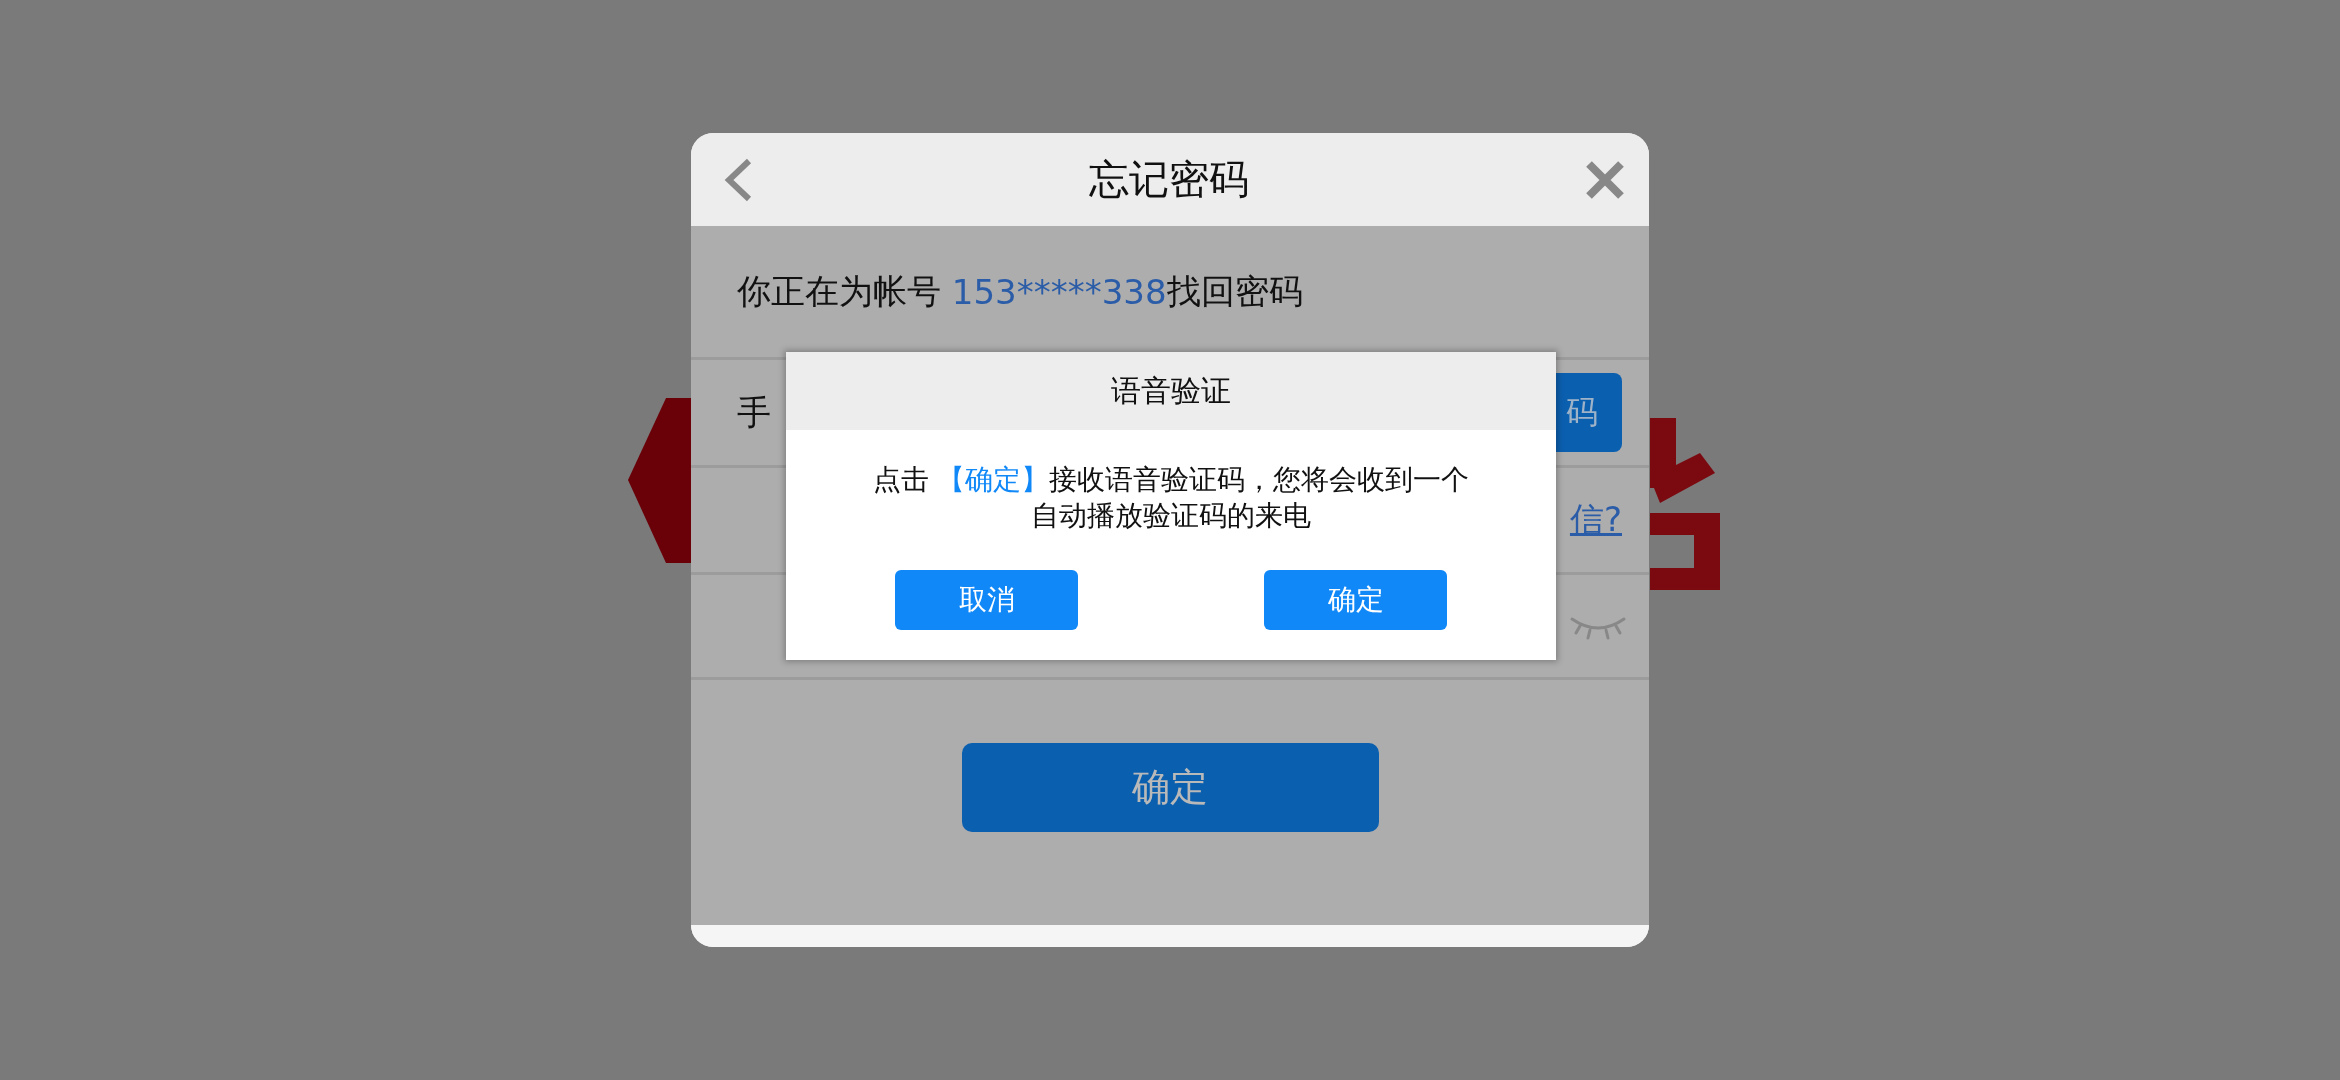 The width and height of the screenshot is (2340, 1080). What do you see at coordinates (839, 291) in the screenshot?
I see `account-prompt: 你正在为帐号` at bounding box center [839, 291].